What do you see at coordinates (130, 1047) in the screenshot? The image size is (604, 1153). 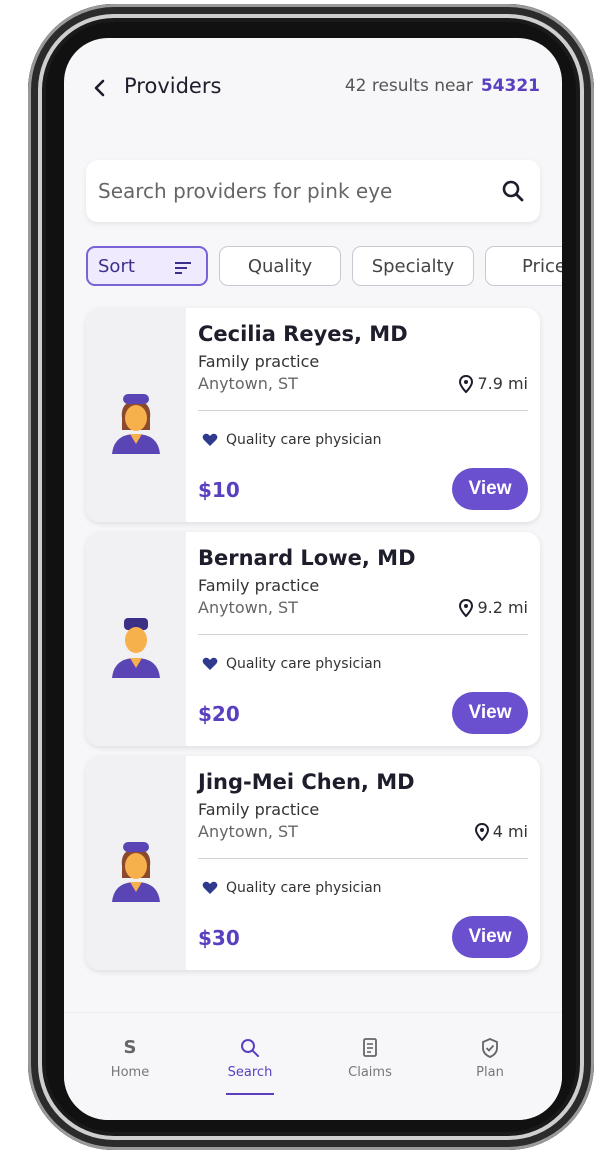 I see `home-logo-icon: S` at bounding box center [130, 1047].